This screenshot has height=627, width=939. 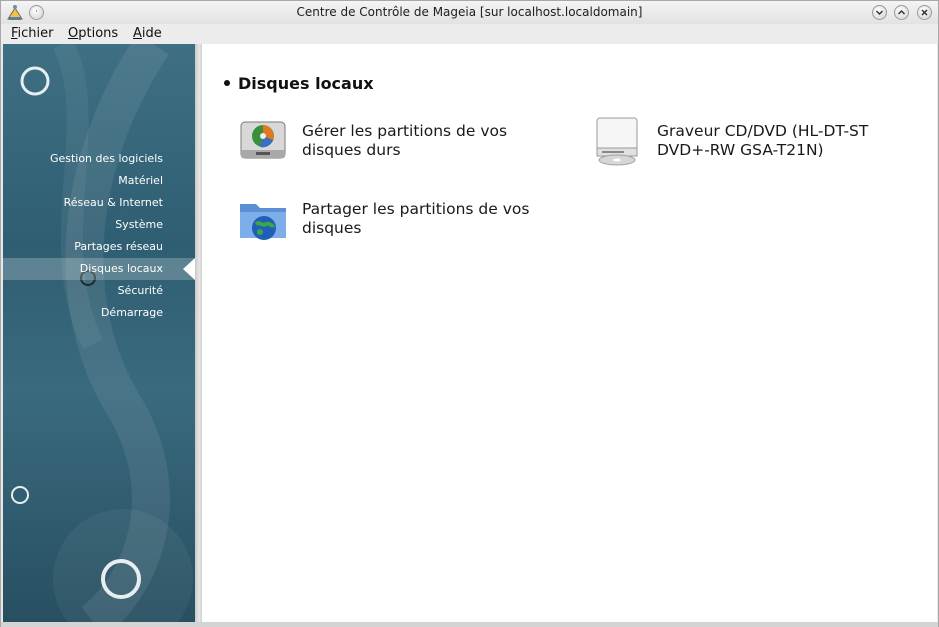 I want to click on menu-options-label: ptions, so click(x=98, y=33).